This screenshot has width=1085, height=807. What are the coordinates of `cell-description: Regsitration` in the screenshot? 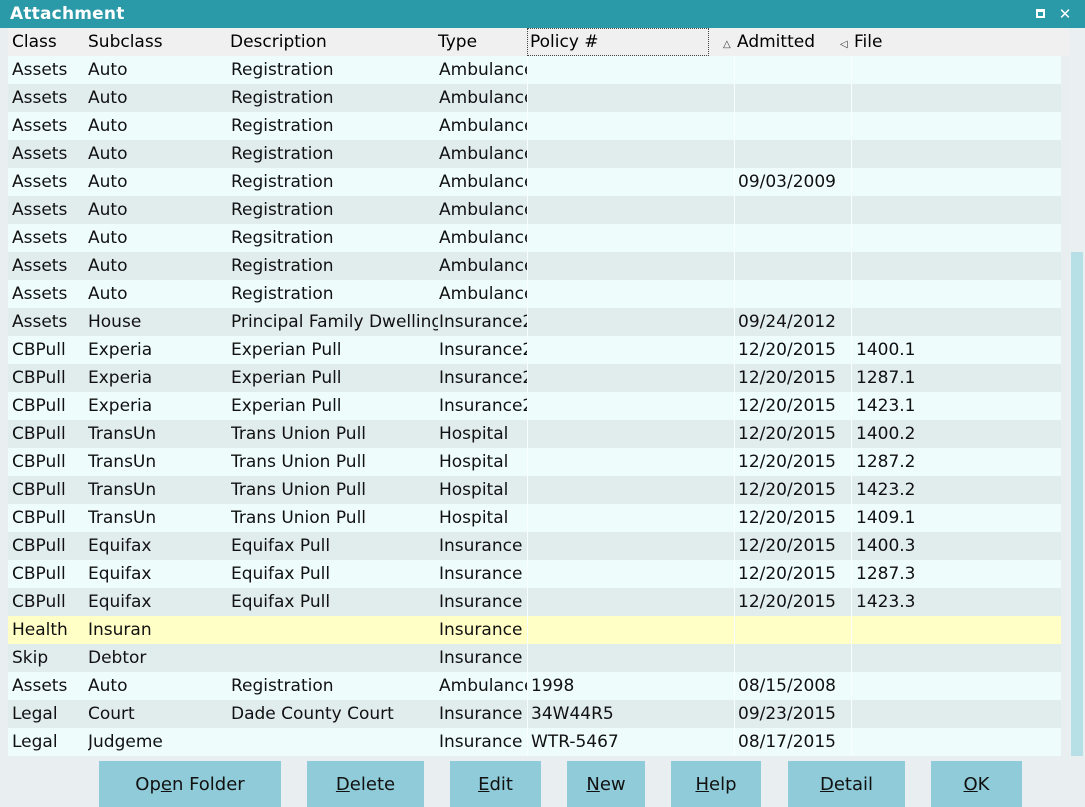 It's located at (282, 238).